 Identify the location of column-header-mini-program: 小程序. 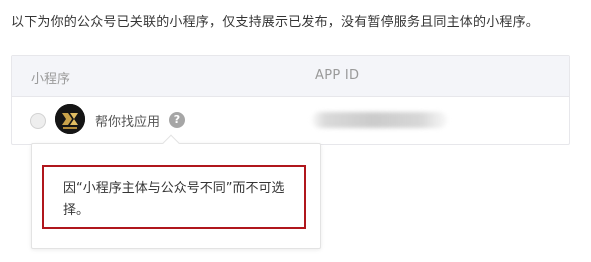
(51, 79).